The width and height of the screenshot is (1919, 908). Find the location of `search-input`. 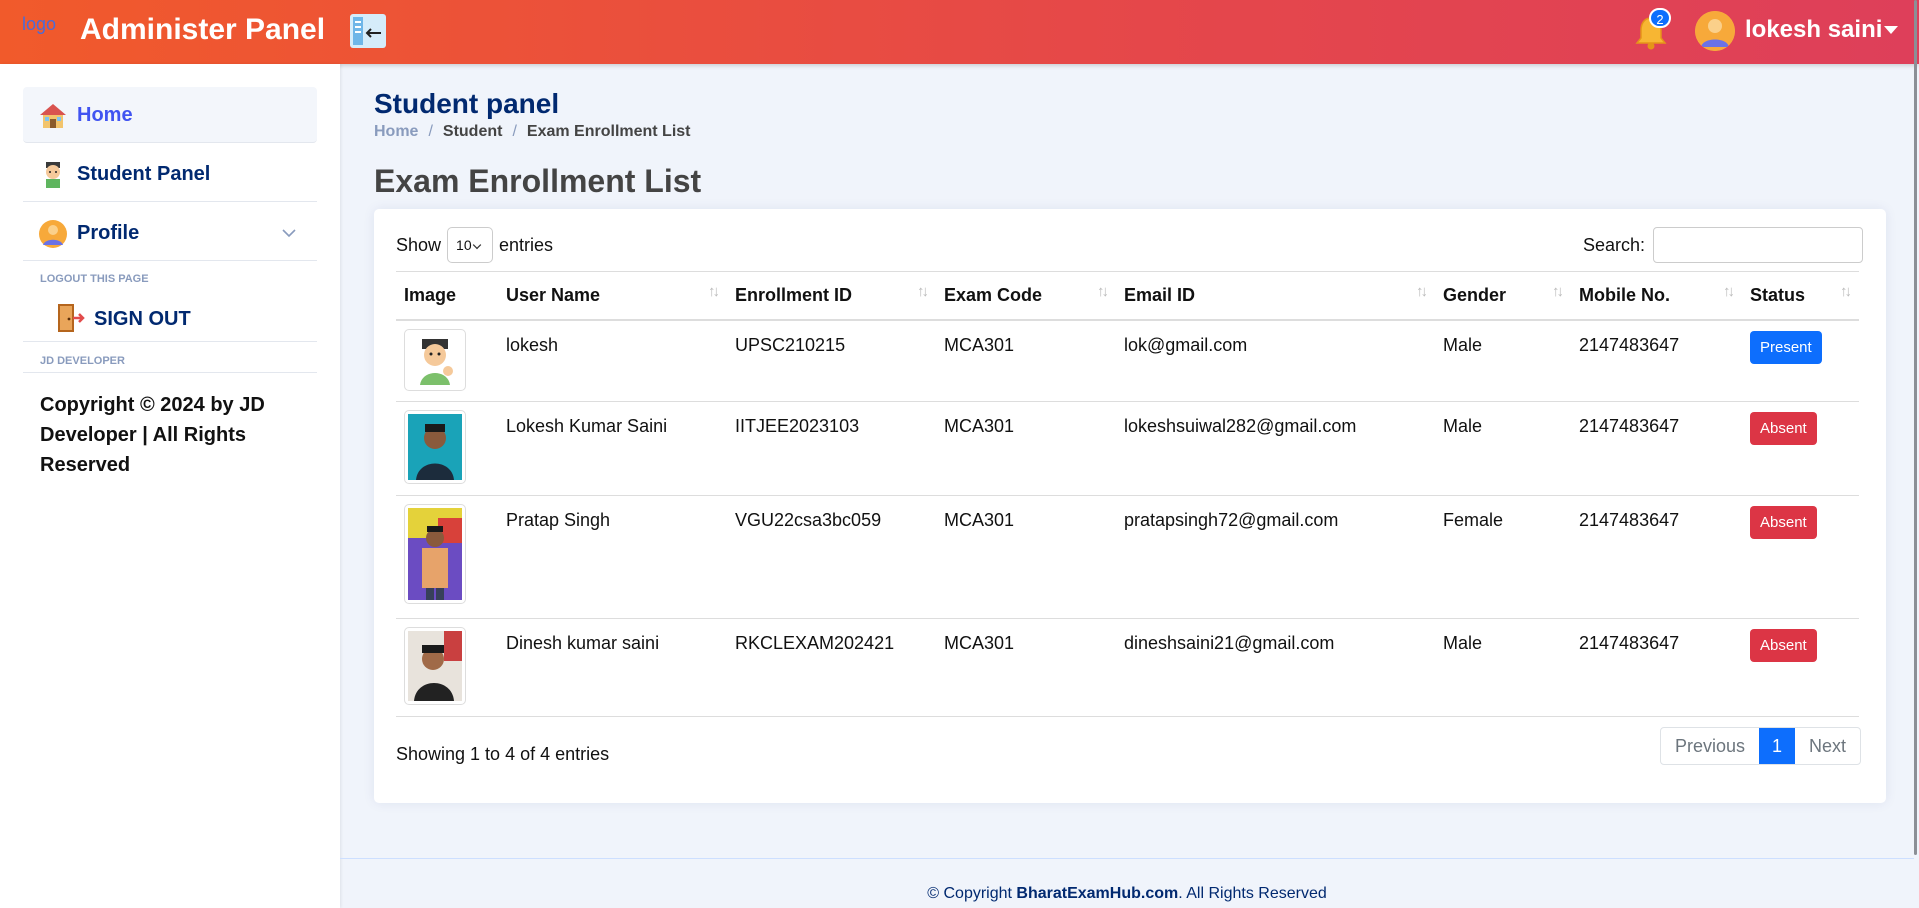

search-input is located at coordinates (1758, 245).